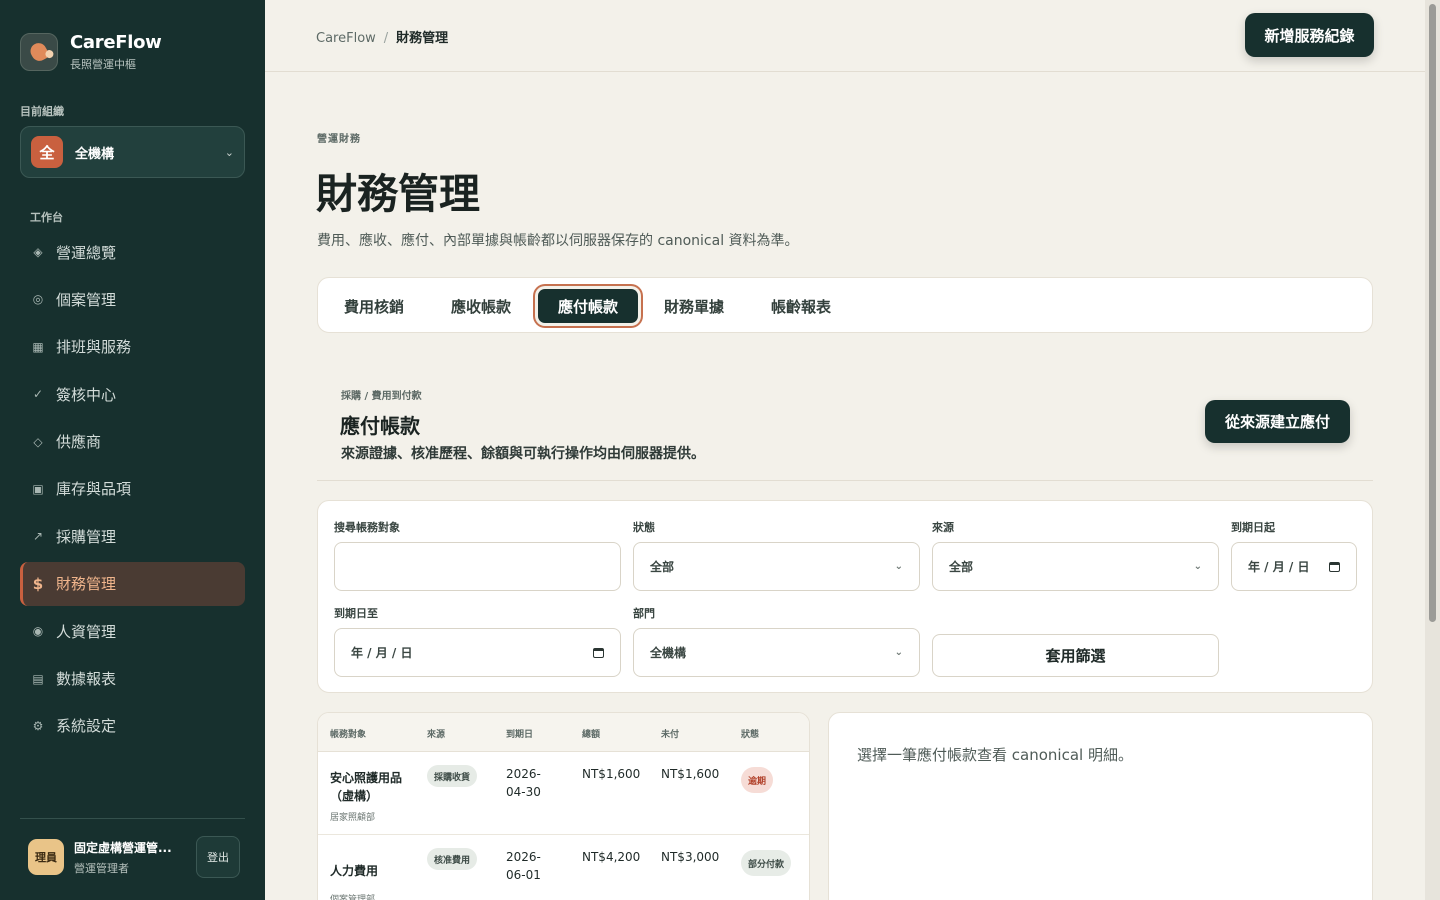 The width and height of the screenshot is (1440, 900). I want to click on row-total: NT$4,200, so click(611, 857).